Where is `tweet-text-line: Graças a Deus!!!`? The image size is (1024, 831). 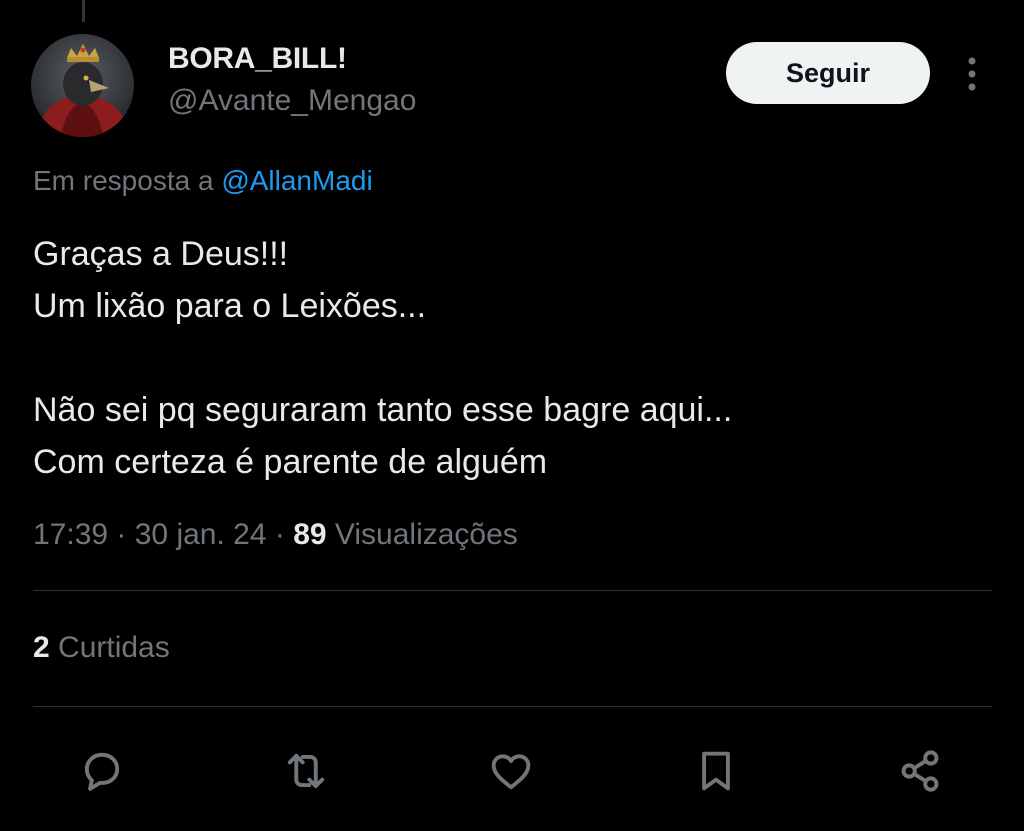 tweet-text-line: Graças a Deus!!! is located at coordinates (161, 254).